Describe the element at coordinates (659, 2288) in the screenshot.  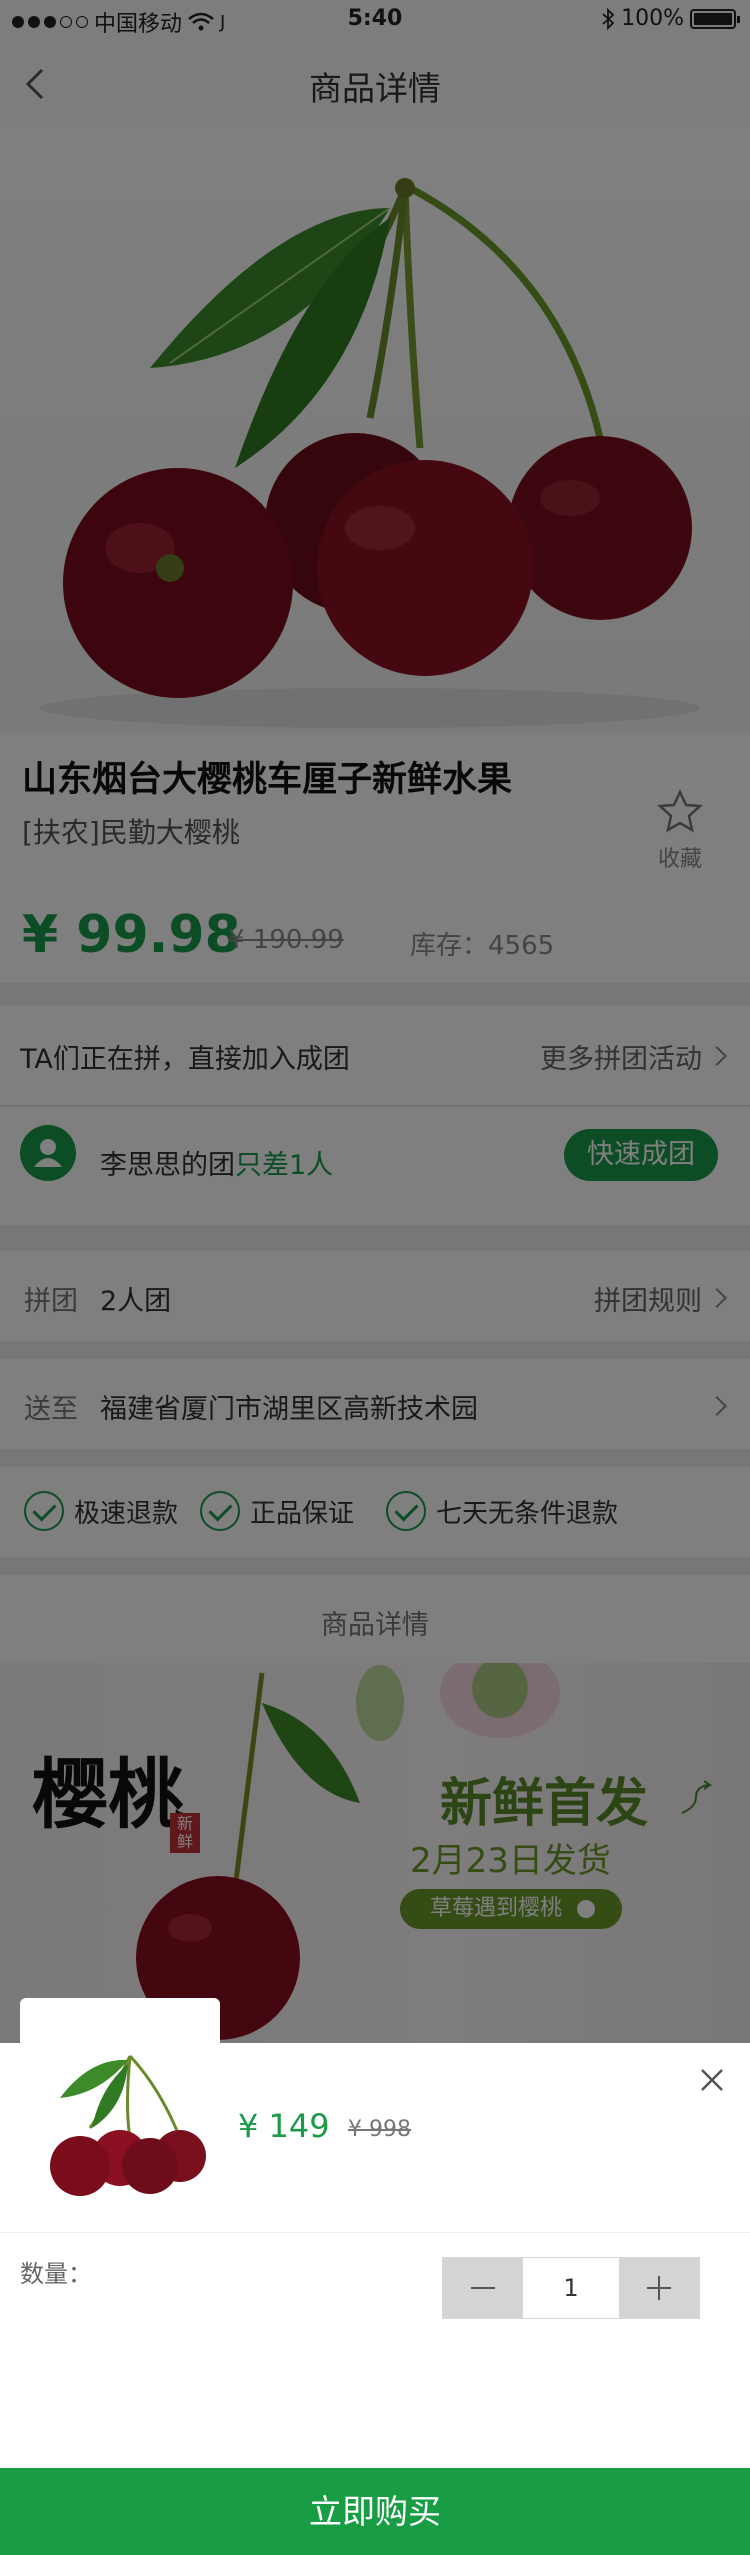
I see `plus-icon` at that location.